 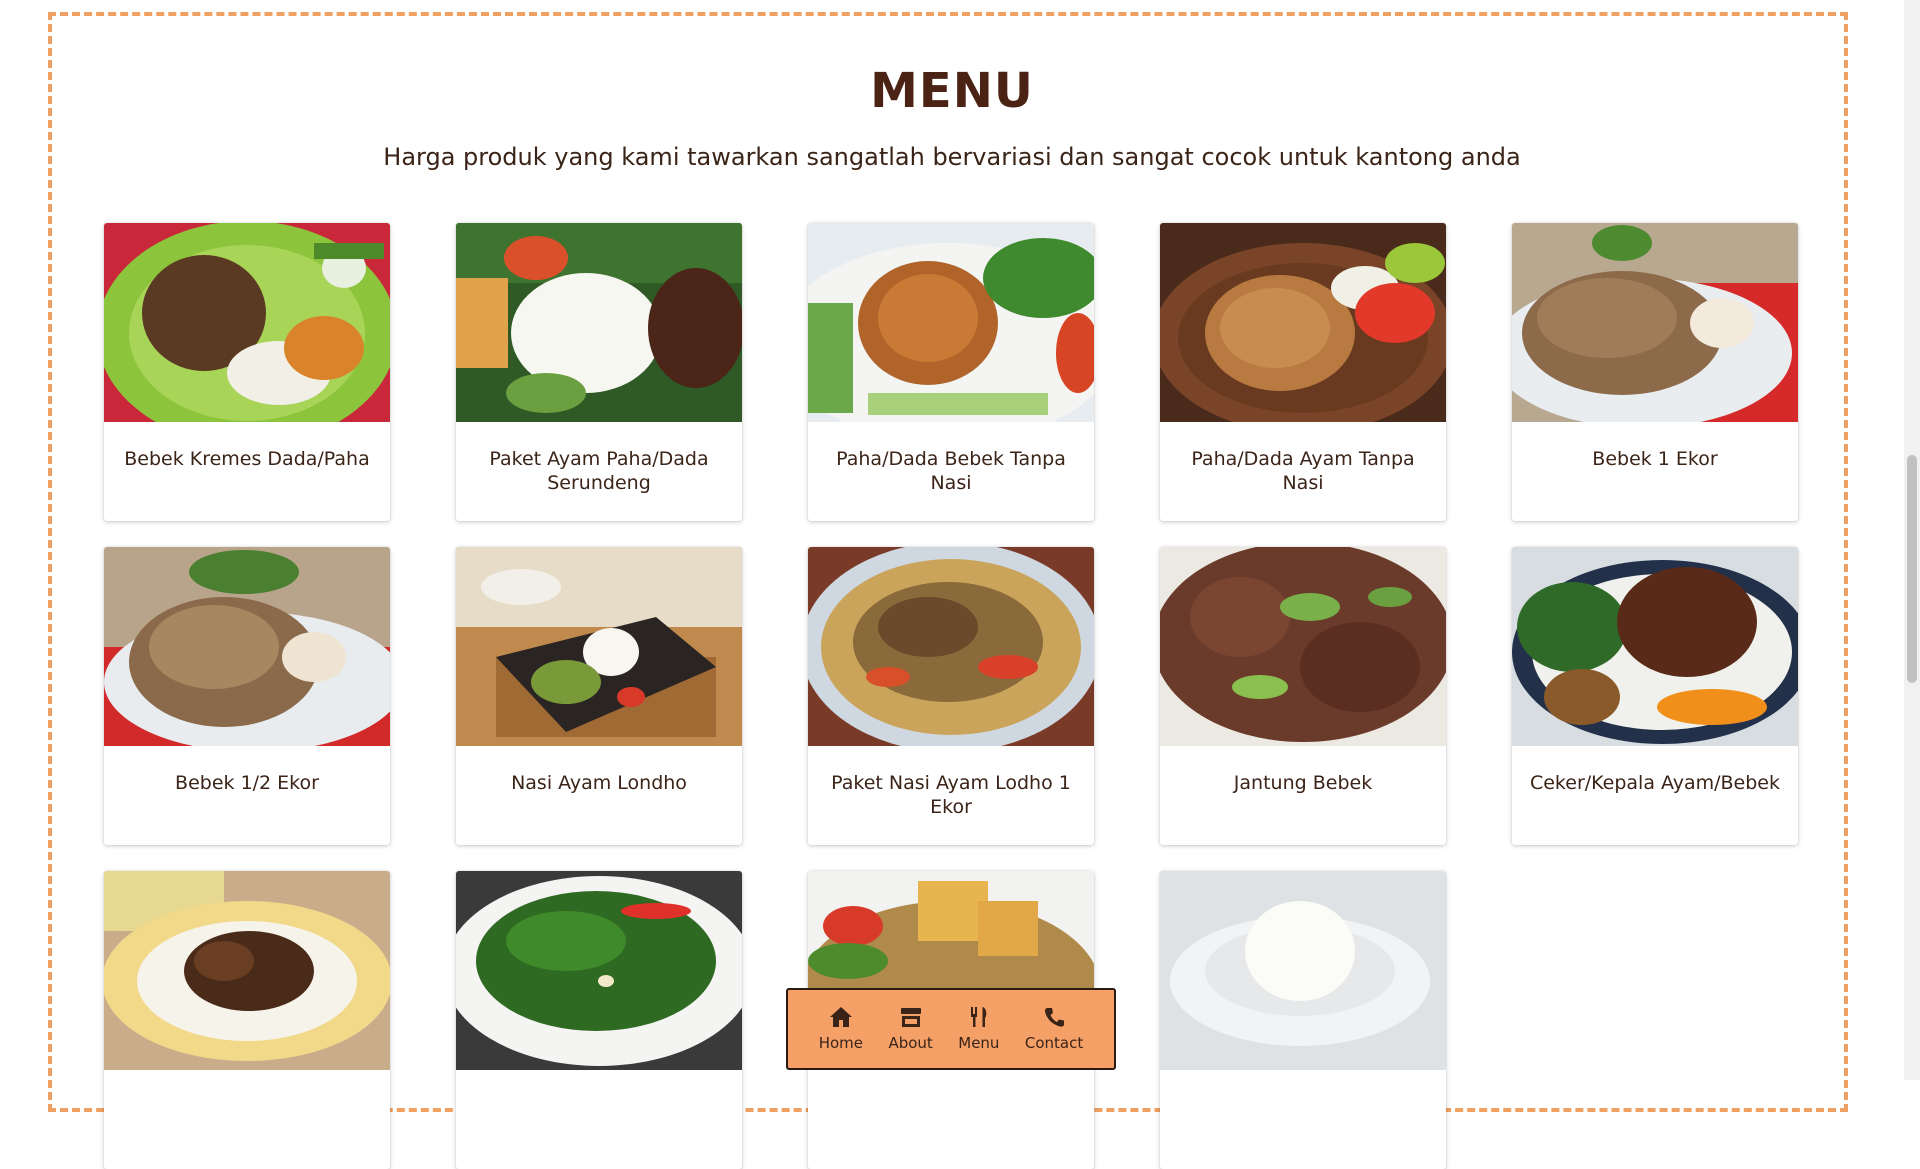 I want to click on scrollbar-thumb, so click(x=1912, y=569).